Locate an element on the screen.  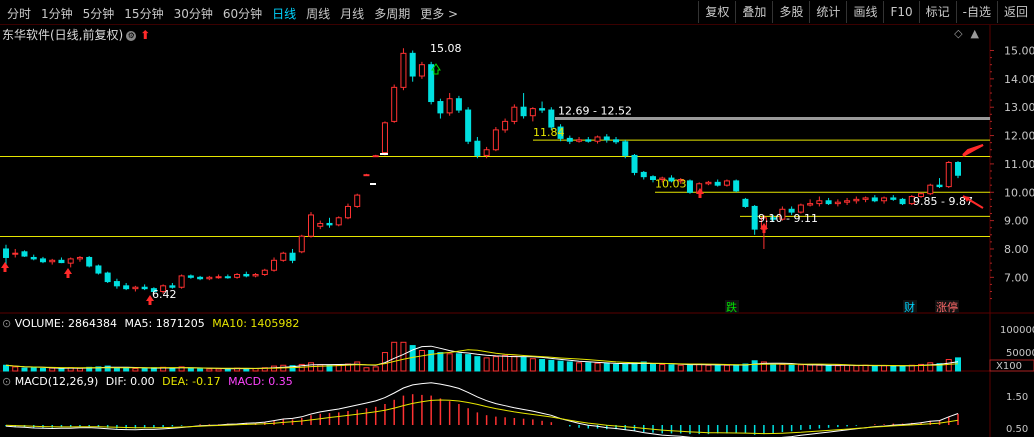
function-tabs: 复权 叠加 多股 统计 画线 F10 标记 -自选 返回 is located at coordinates (866, 12).